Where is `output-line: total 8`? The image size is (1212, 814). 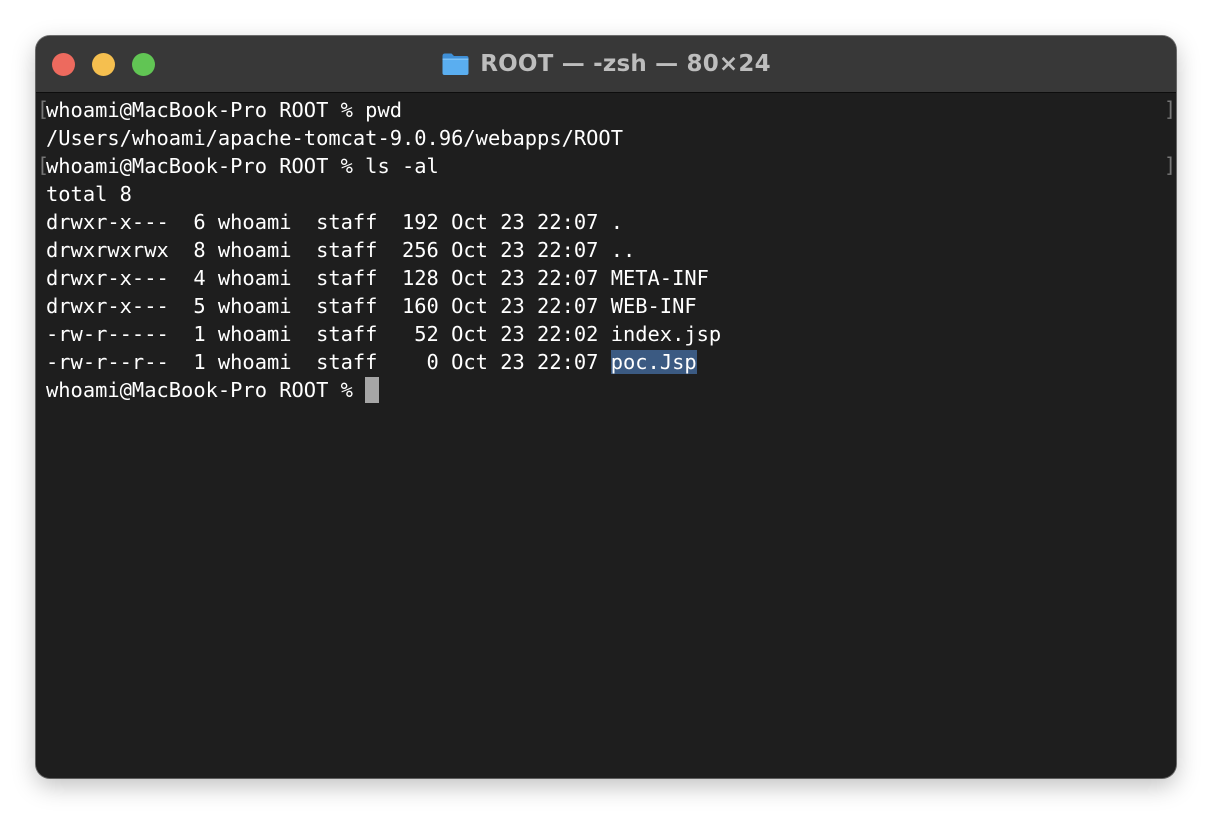
output-line: total 8 is located at coordinates (89, 194).